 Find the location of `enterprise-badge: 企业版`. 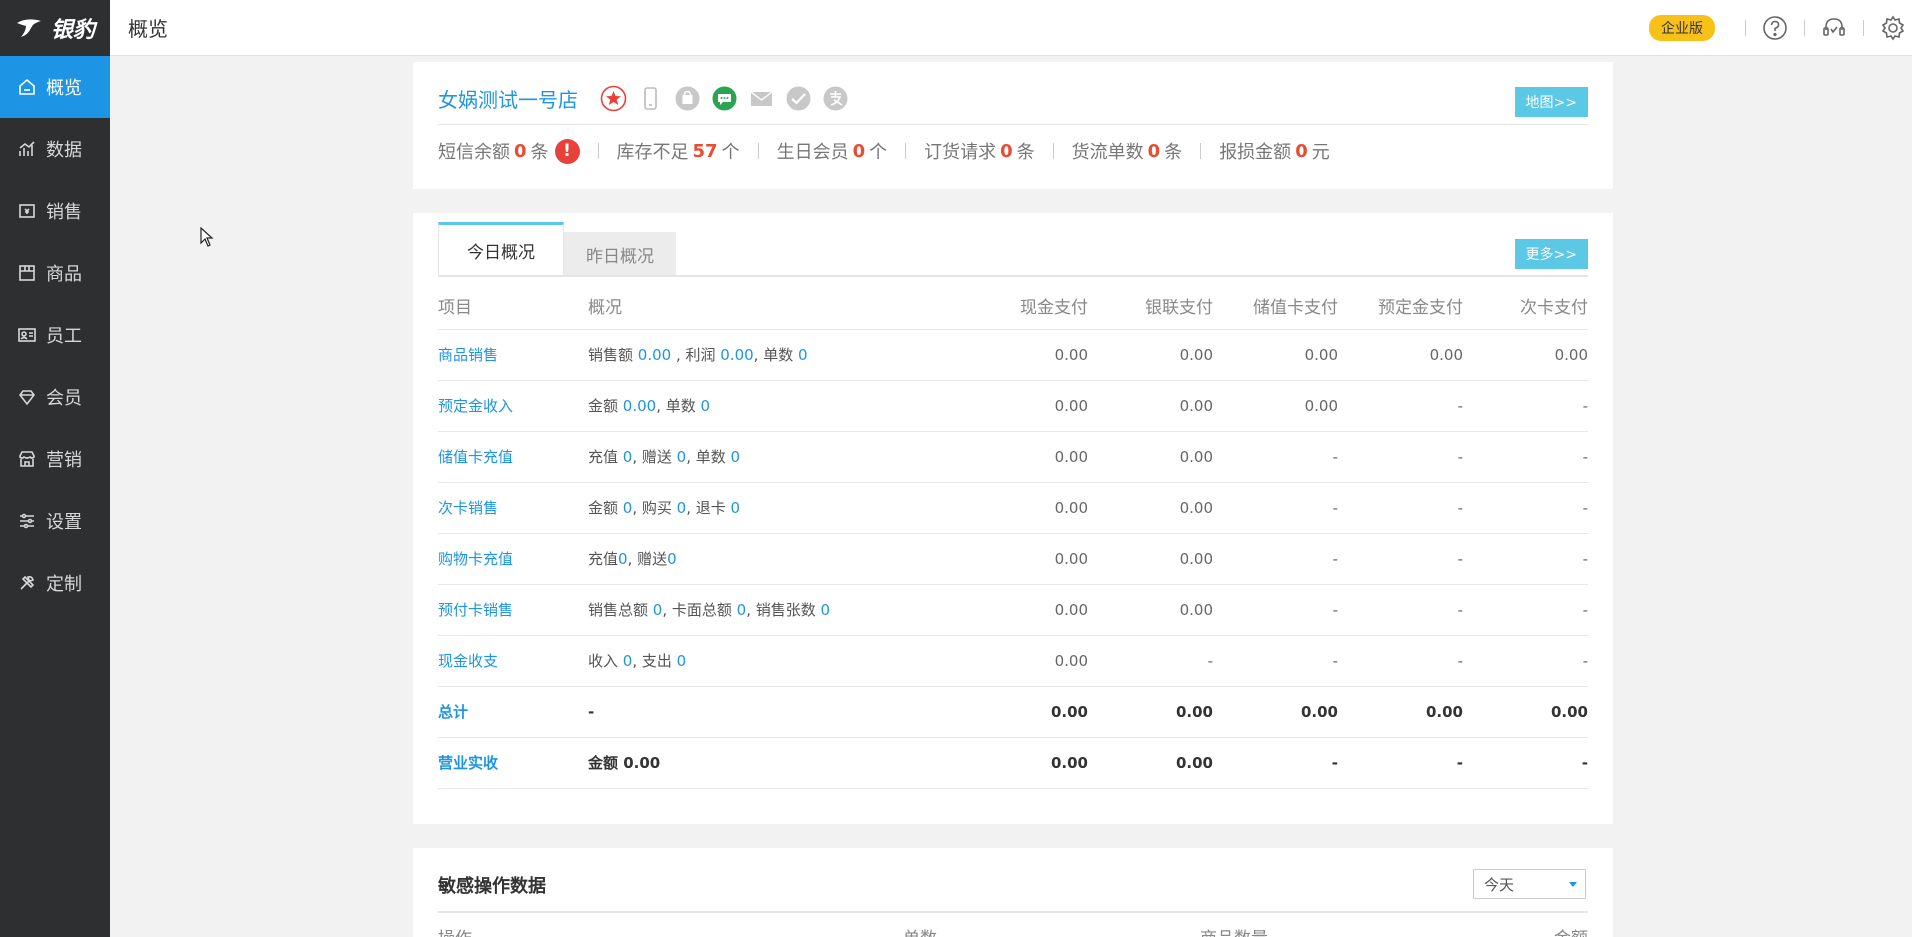

enterprise-badge: 企业版 is located at coordinates (1682, 27).